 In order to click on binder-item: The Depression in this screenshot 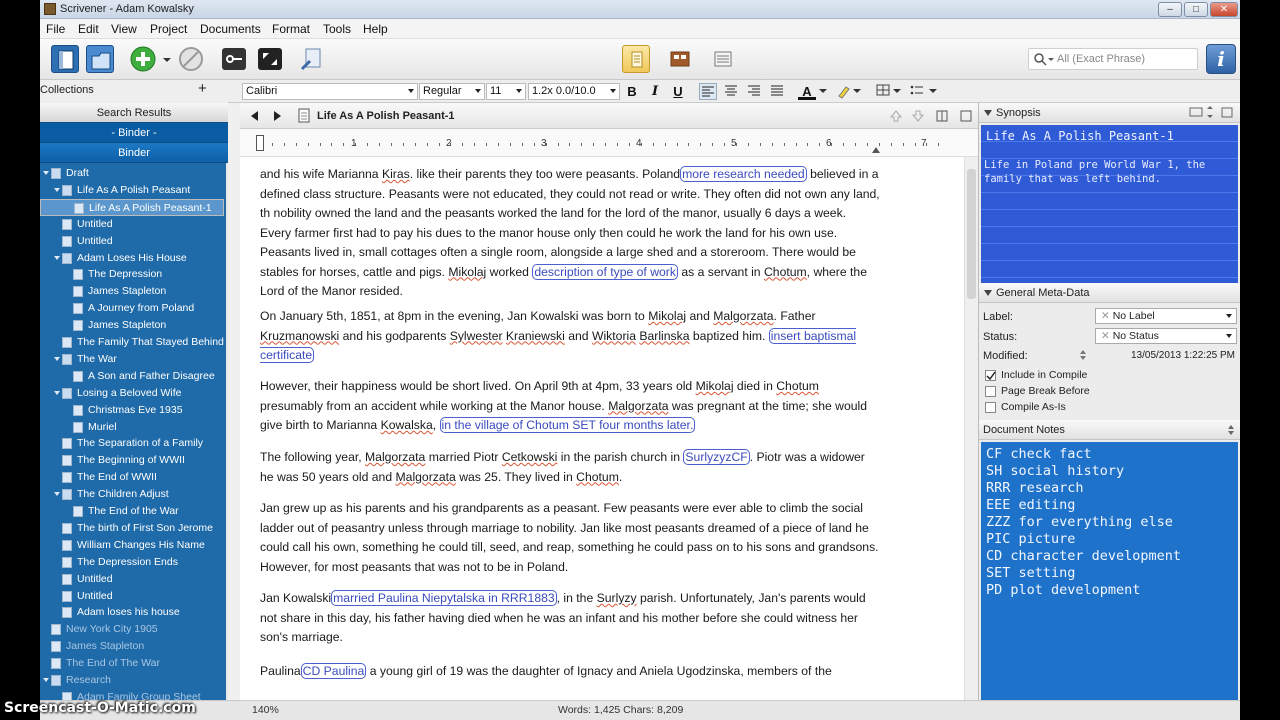, I will do `click(132, 274)`.